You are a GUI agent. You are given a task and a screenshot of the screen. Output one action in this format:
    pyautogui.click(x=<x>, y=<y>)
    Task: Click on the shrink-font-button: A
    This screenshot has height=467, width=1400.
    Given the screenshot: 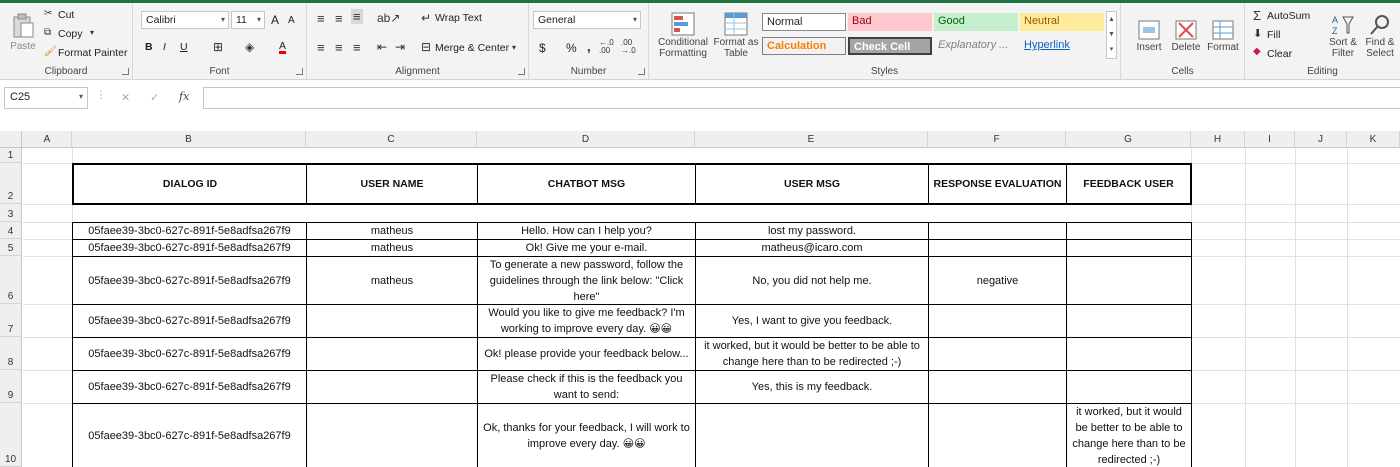 What is the action you would take?
    pyautogui.click(x=291, y=20)
    